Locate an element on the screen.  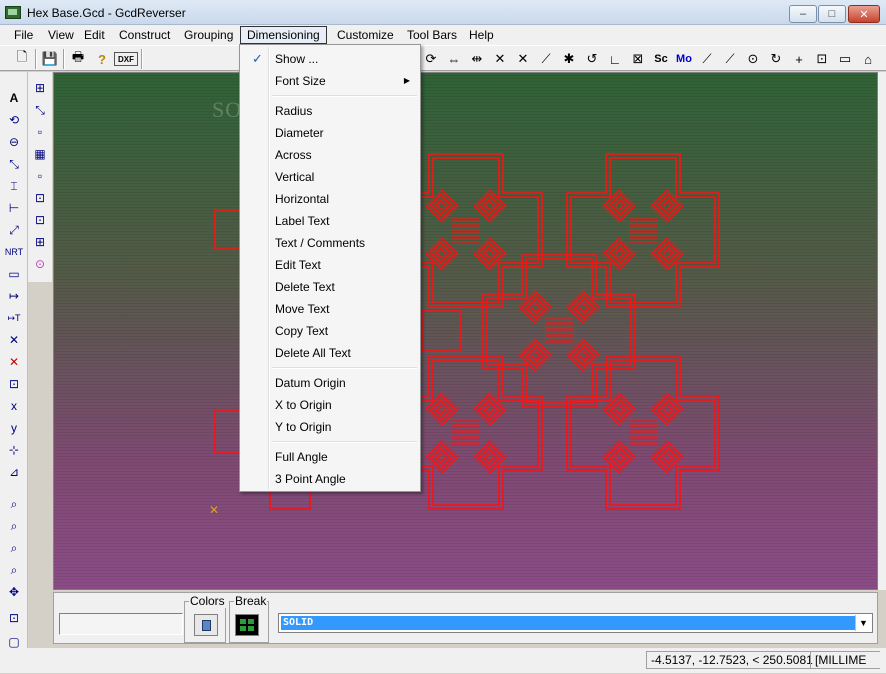
menu-item-datum-origin: Datum Origin is located at coordinates (330, 383).